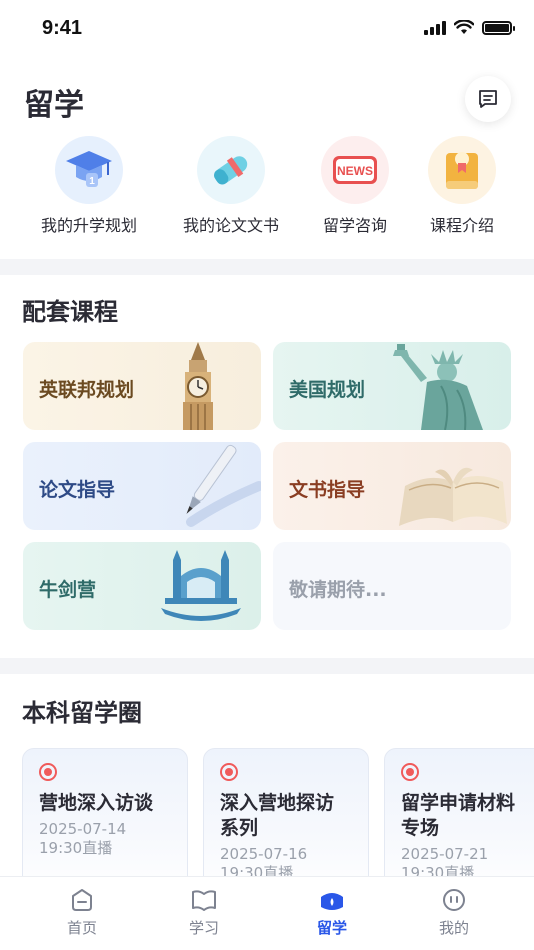  What do you see at coordinates (461, 225) in the screenshot?
I see `quick-nav-label: 课程介绍` at bounding box center [461, 225].